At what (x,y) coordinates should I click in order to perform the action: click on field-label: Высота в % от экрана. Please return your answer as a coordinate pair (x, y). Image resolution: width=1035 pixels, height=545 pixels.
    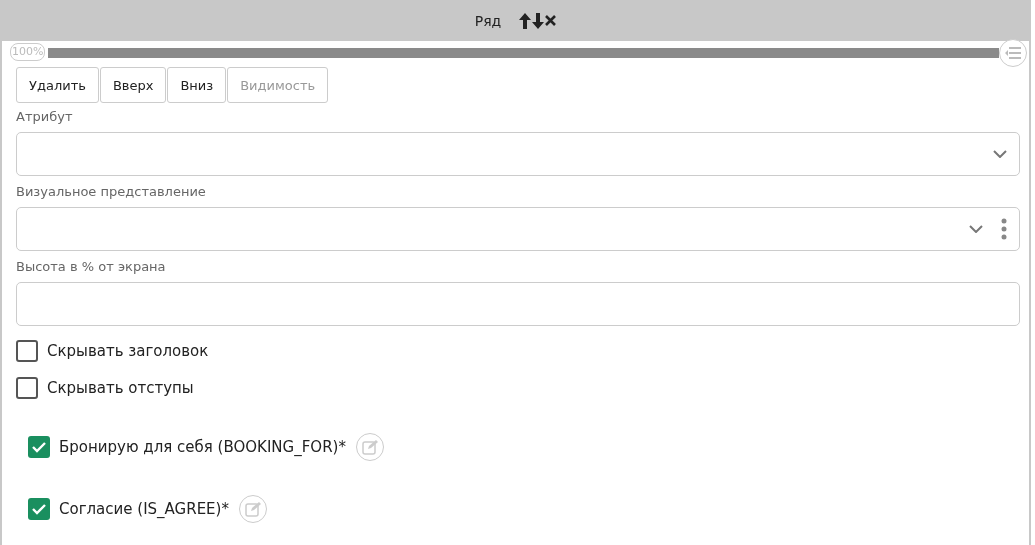
    Looking at the image, I should click on (91, 266).